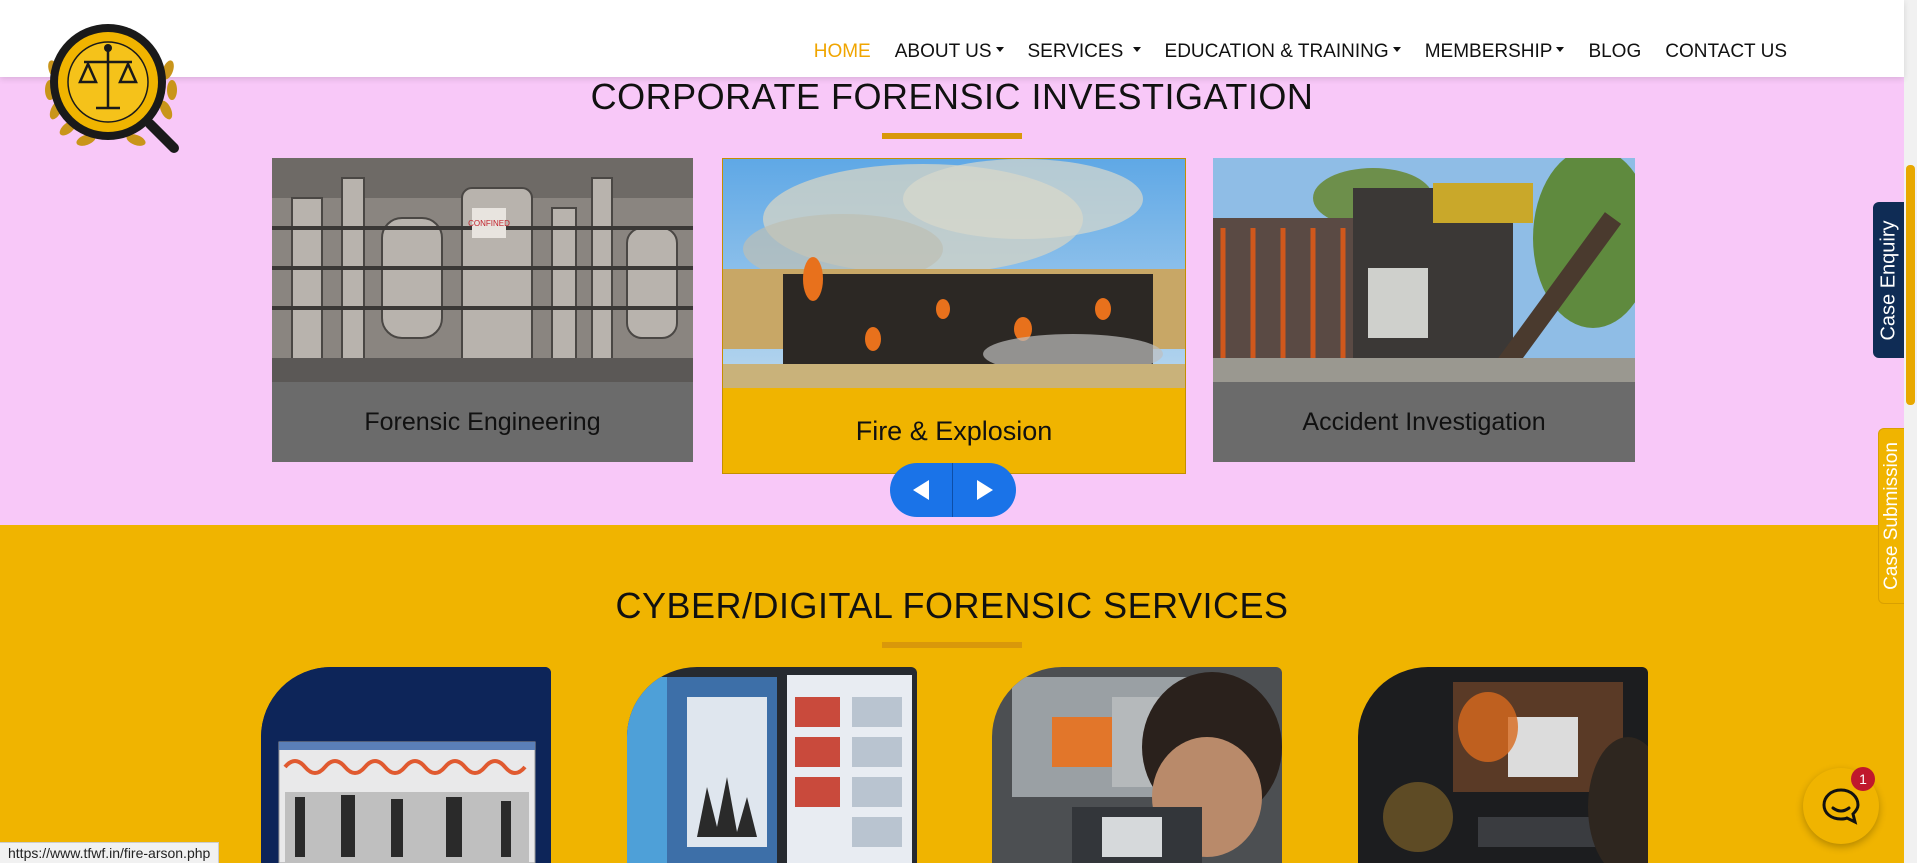 The width and height of the screenshot is (1917, 863). Describe the element at coordinates (1841, 806) in the screenshot. I see `chat-bubble-icon` at that location.